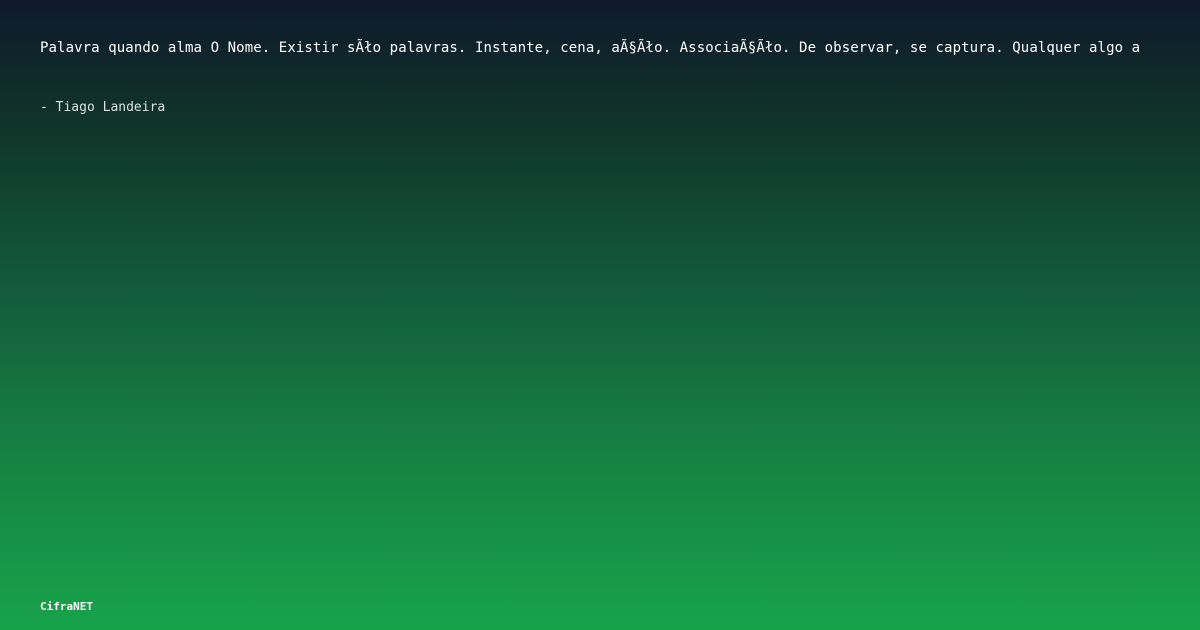  Describe the element at coordinates (103, 107) in the screenshot. I see `quote-author: - Tiago Landeira` at that location.